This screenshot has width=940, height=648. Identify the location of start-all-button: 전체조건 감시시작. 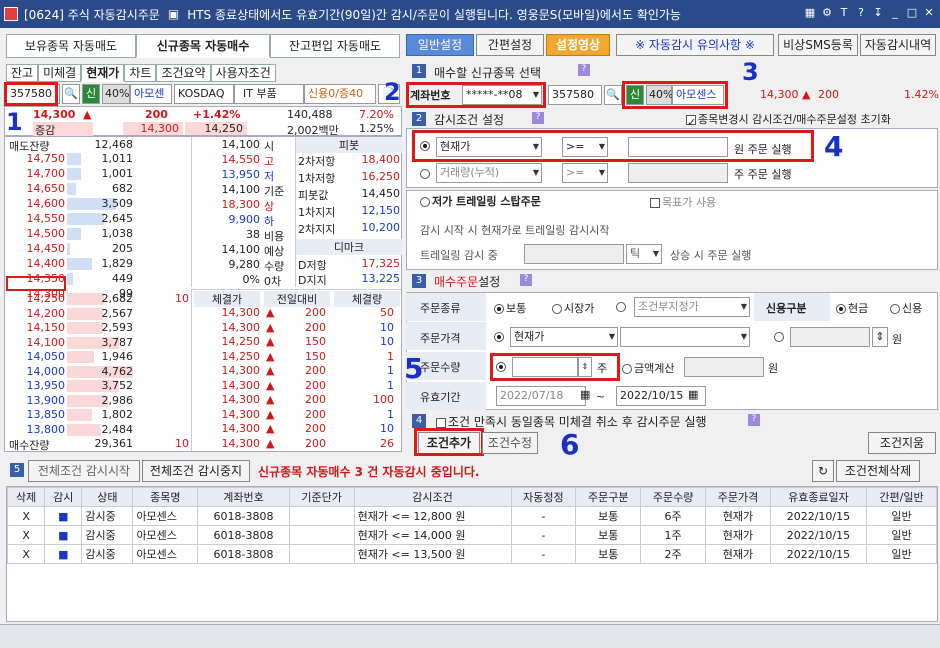
(84, 471).